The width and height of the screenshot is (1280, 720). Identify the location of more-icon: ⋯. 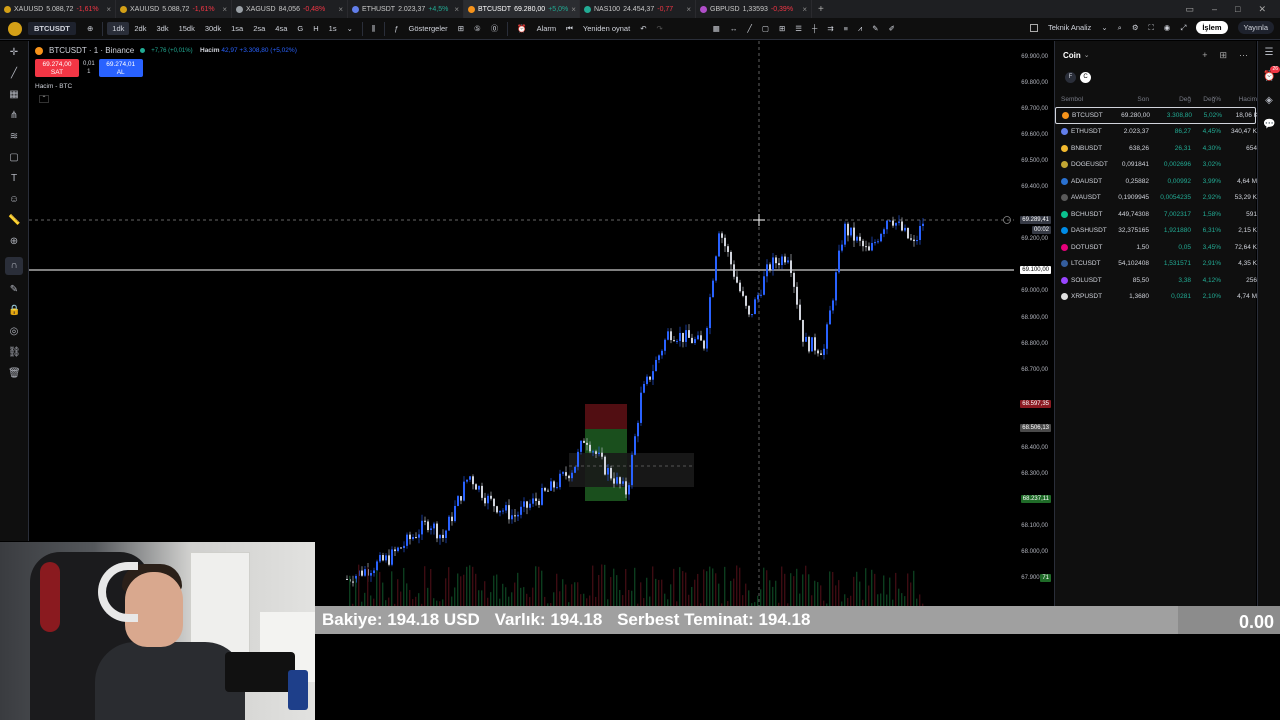
(1243, 55).